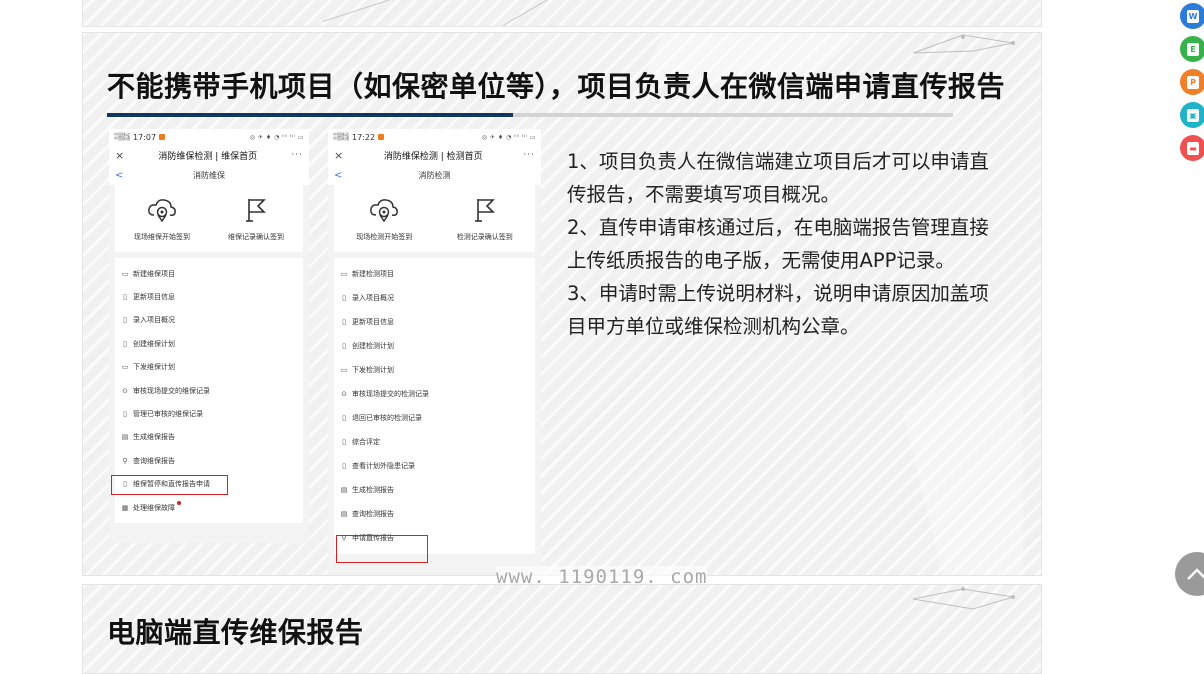 The width and height of the screenshot is (1204, 674). What do you see at coordinates (530, 115) in the screenshot?
I see `title-underline` at bounding box center [530, 115].